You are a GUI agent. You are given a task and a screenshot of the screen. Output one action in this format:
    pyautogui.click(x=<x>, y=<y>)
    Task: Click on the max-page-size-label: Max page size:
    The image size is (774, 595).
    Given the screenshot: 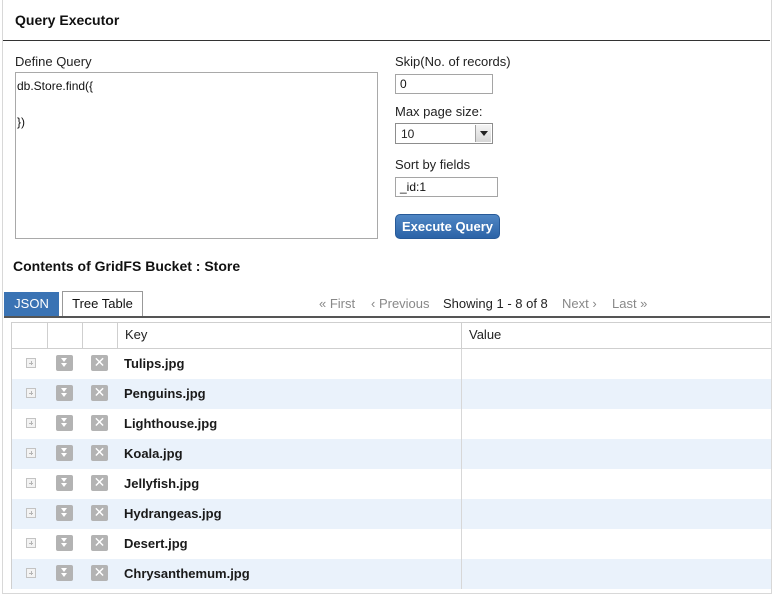 What is the action you would take?
    pyautogui.click(x=439, y=111)
    